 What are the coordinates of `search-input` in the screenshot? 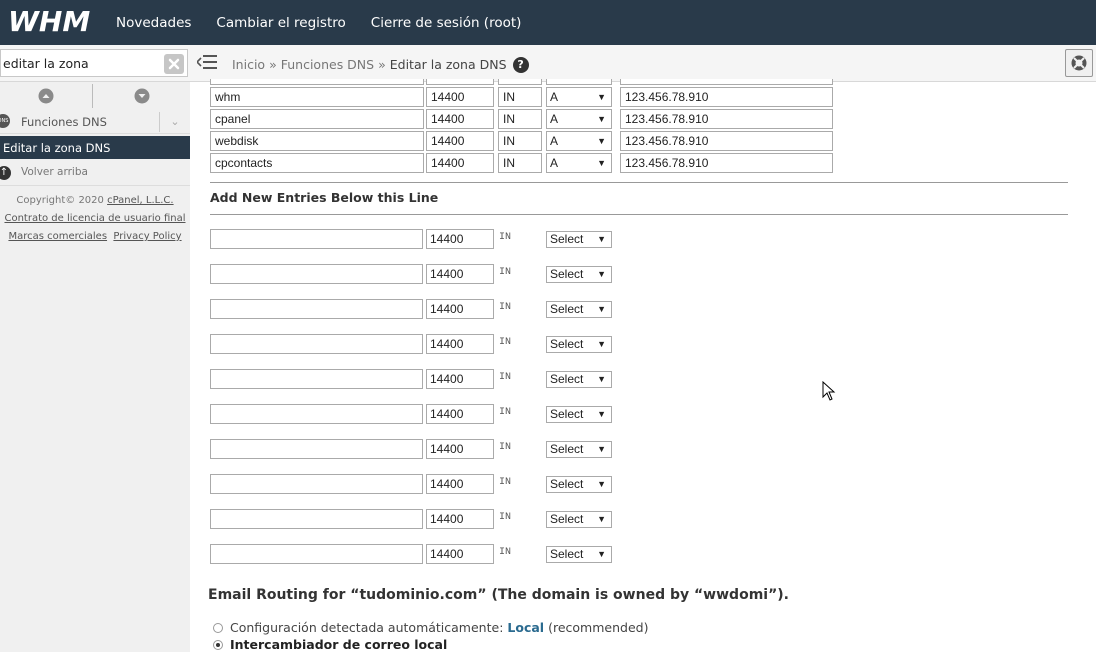 It's located at (80, 63).